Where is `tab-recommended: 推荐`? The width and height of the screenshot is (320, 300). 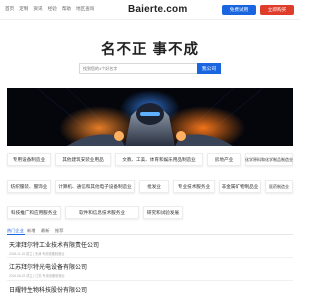
tab-recommended: 推荐 is located at coordinates (59, 231).